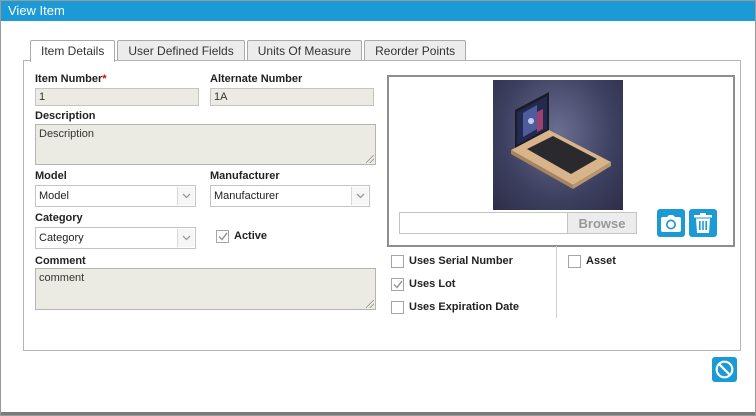  I want to click on cancel-icon, so click(724, 369).